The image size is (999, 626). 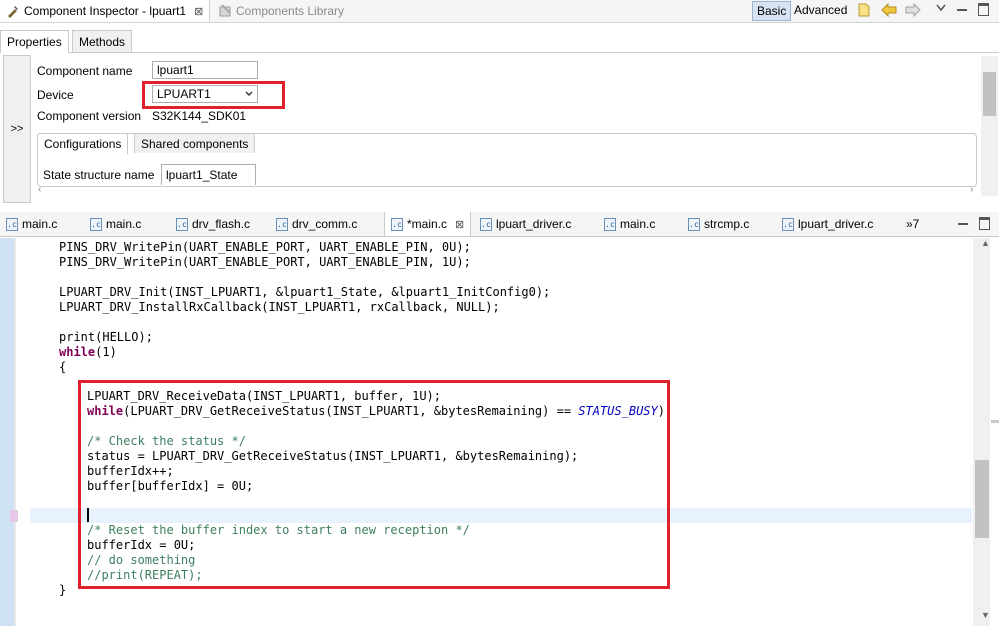 I want to click on inspector-sub-tabs: Properties Methods, so click(x=499, y=41).